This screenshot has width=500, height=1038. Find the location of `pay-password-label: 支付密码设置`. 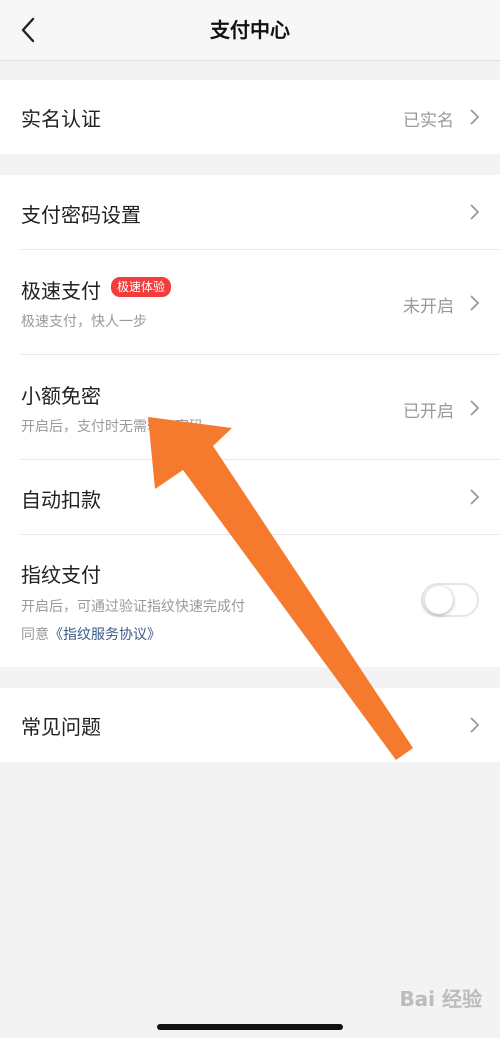

pay-password-label: 支付密码设置 is located at coordinates (81, 215).